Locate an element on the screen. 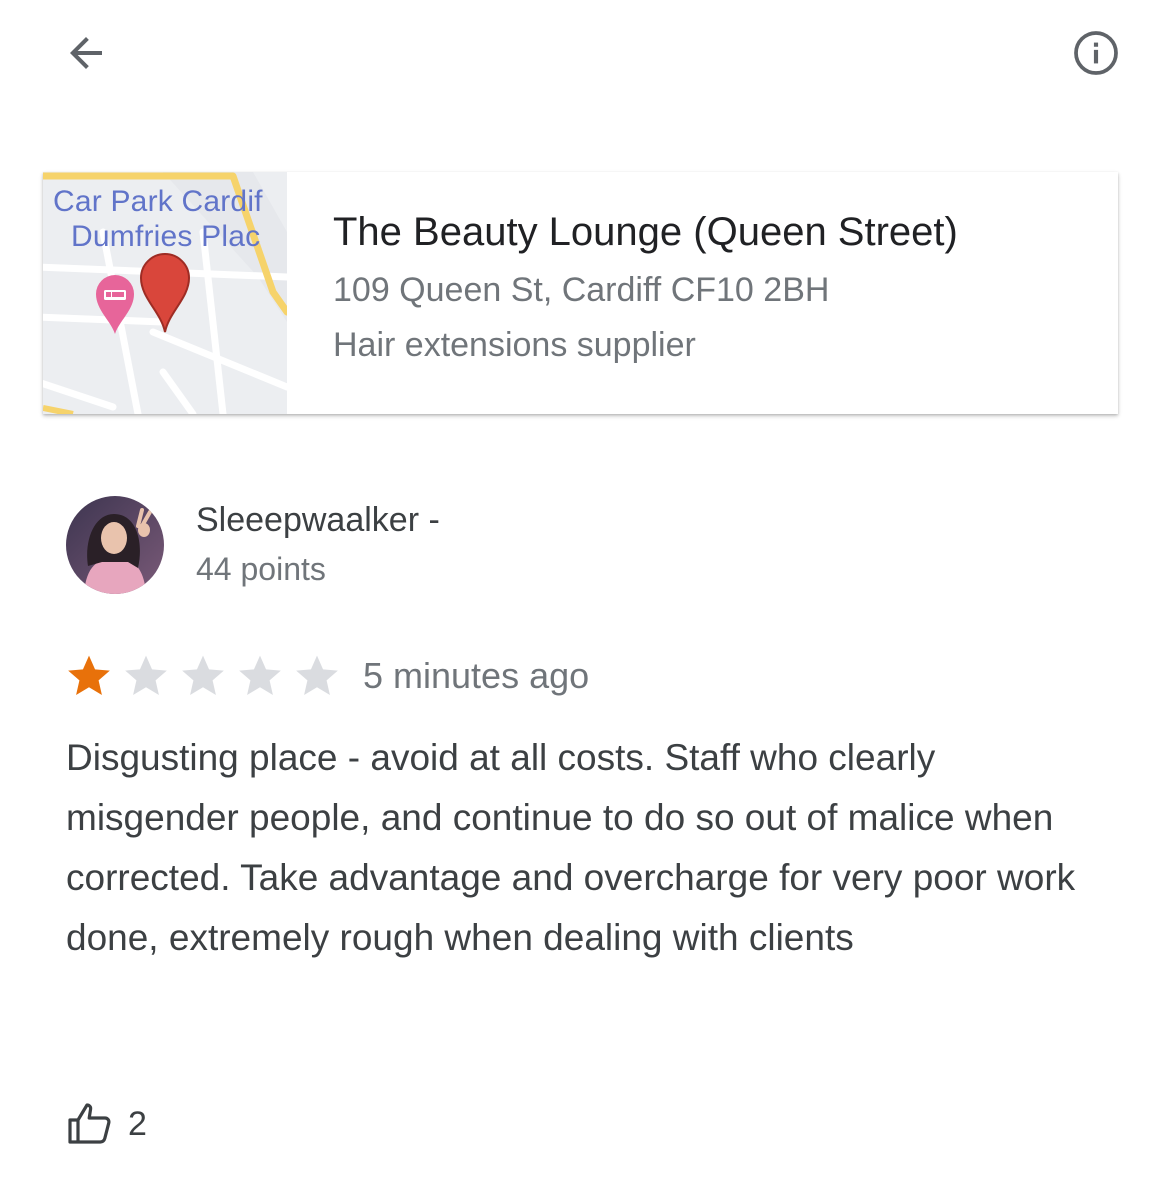 The image size is (1161, 1200). star-rating is located at coordinates (206, 676).